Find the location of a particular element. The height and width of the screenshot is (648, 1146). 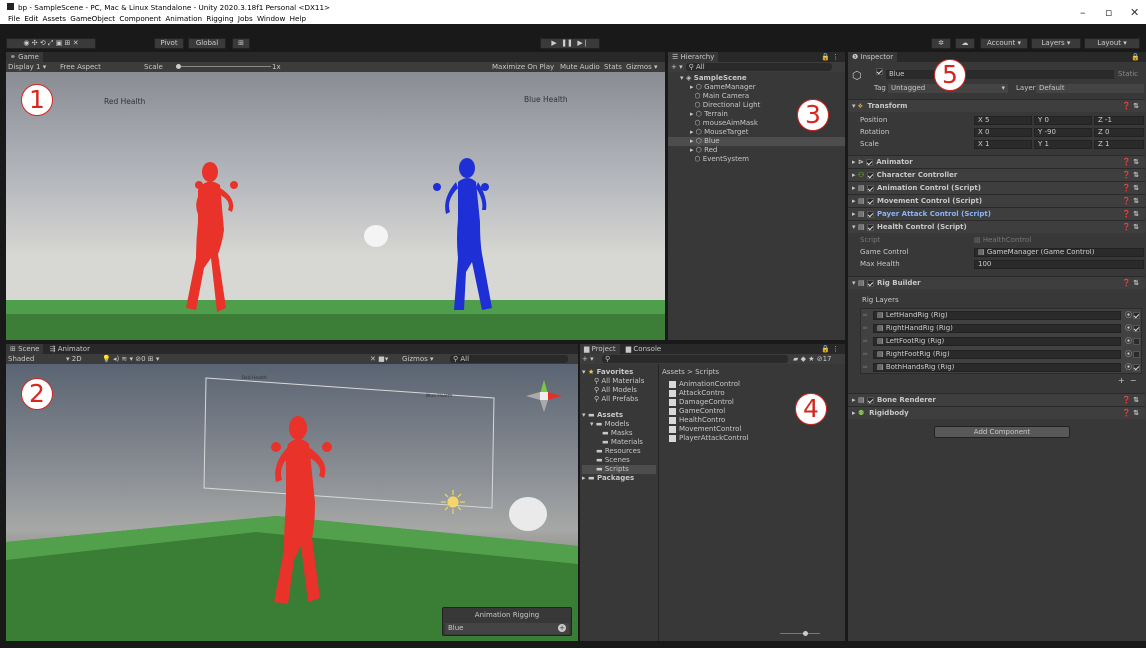

script-file: DamageControl is located at coordinates (708, 402).